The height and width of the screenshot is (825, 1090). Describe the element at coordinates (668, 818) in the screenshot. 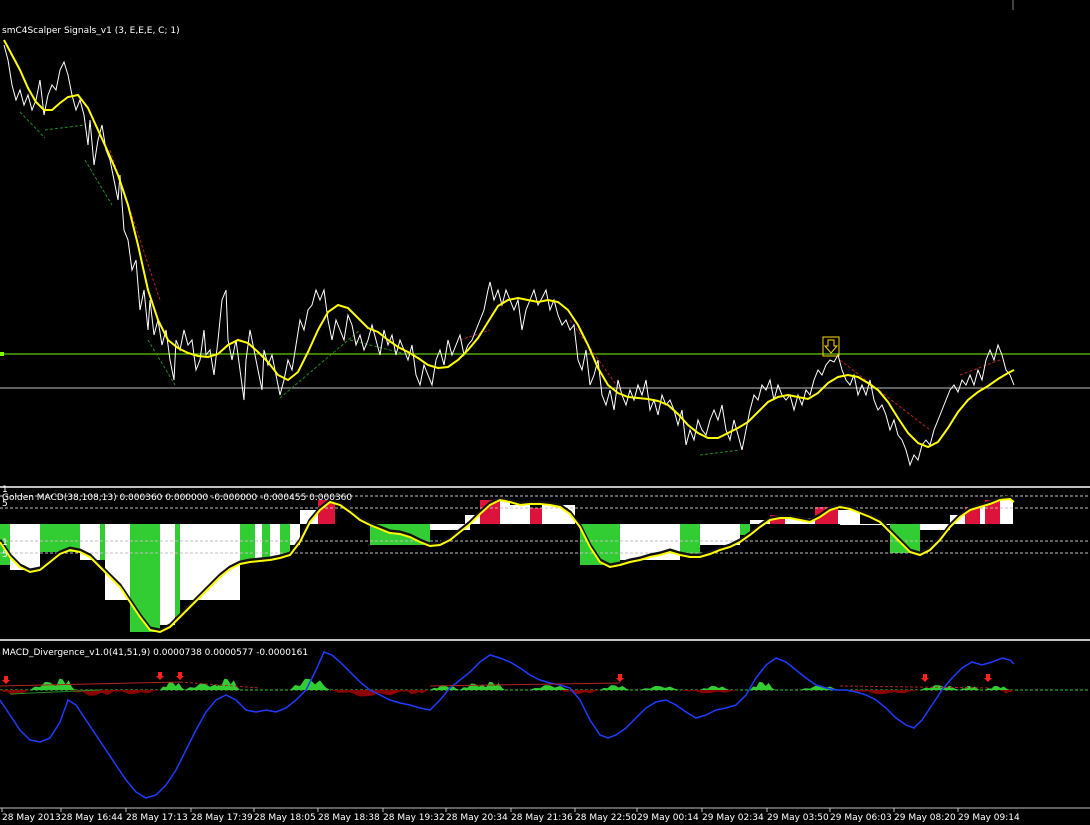

I see `time-tick-label: 29 May 00:14` at that location.